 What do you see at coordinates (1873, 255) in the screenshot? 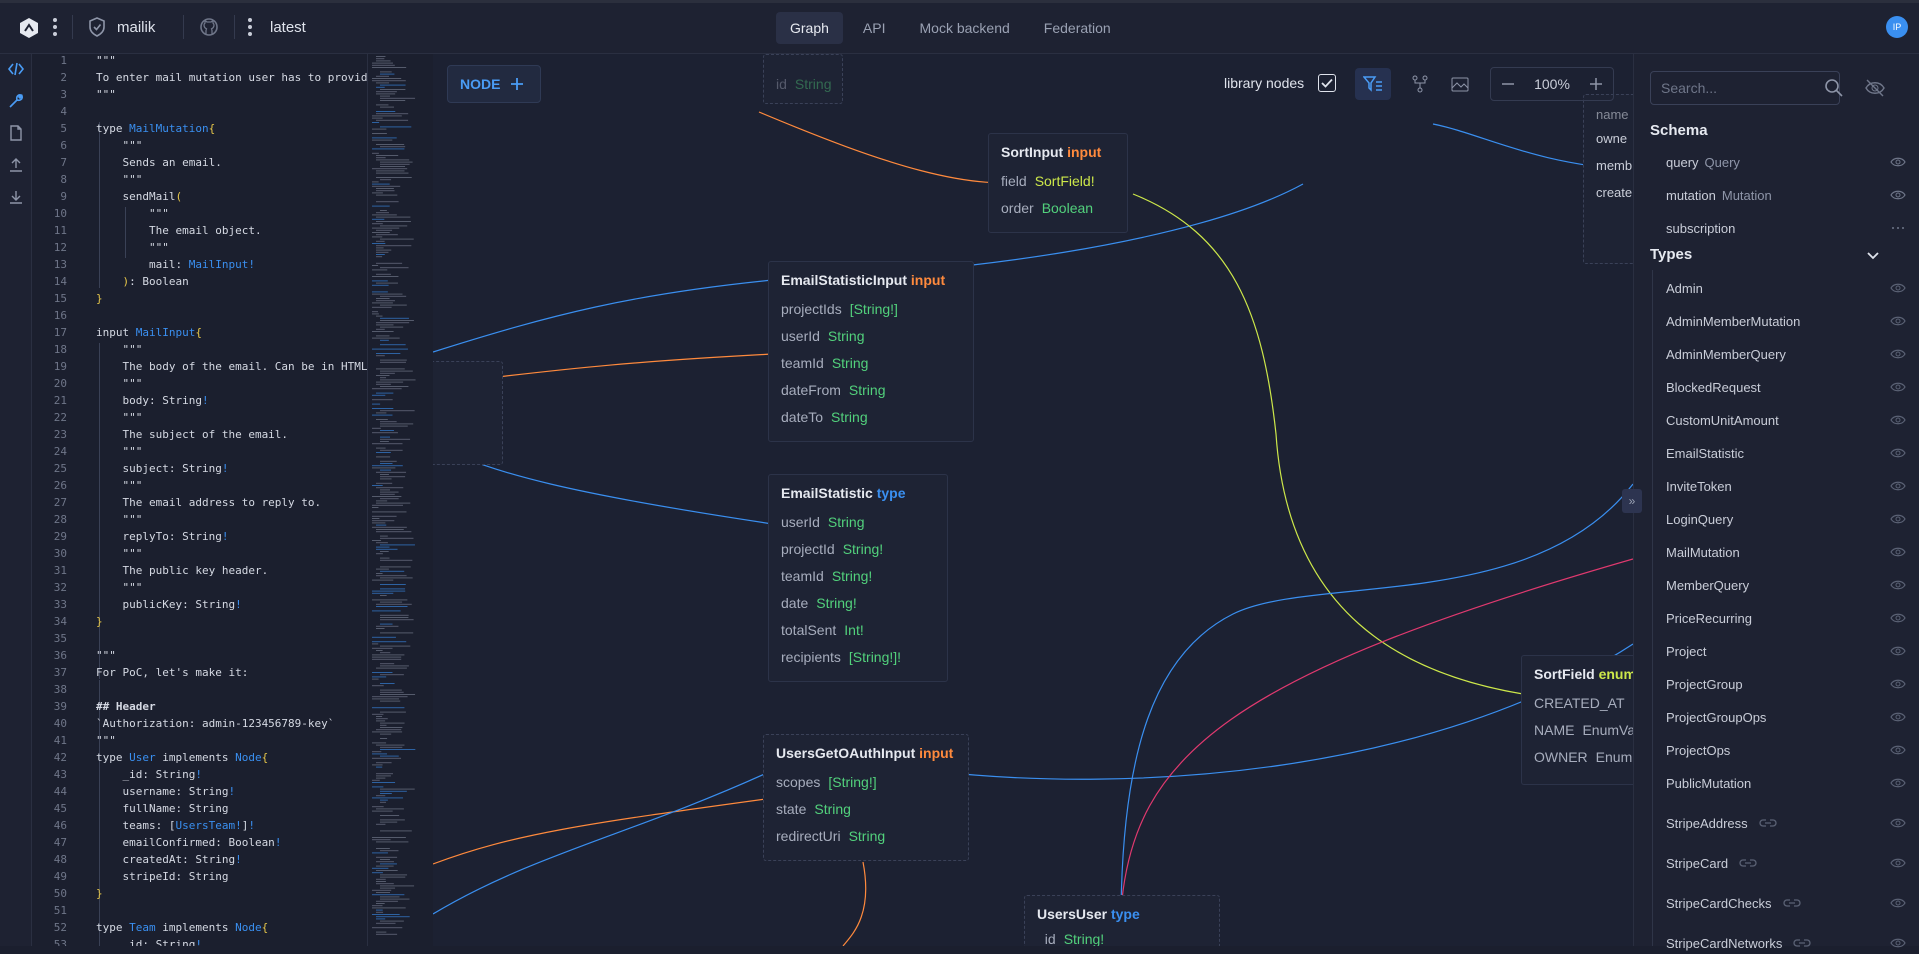
I see `chevron-down-icon` at bounding box center [1873, 255].